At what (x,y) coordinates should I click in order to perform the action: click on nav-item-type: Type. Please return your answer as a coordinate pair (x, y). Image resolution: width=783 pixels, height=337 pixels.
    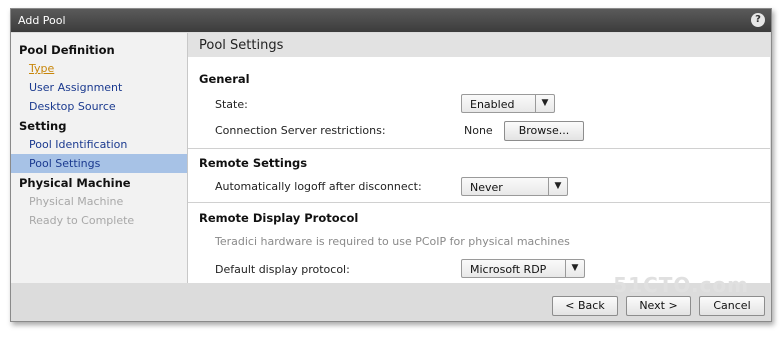
    Looking at the image, I should click on (41, 68).